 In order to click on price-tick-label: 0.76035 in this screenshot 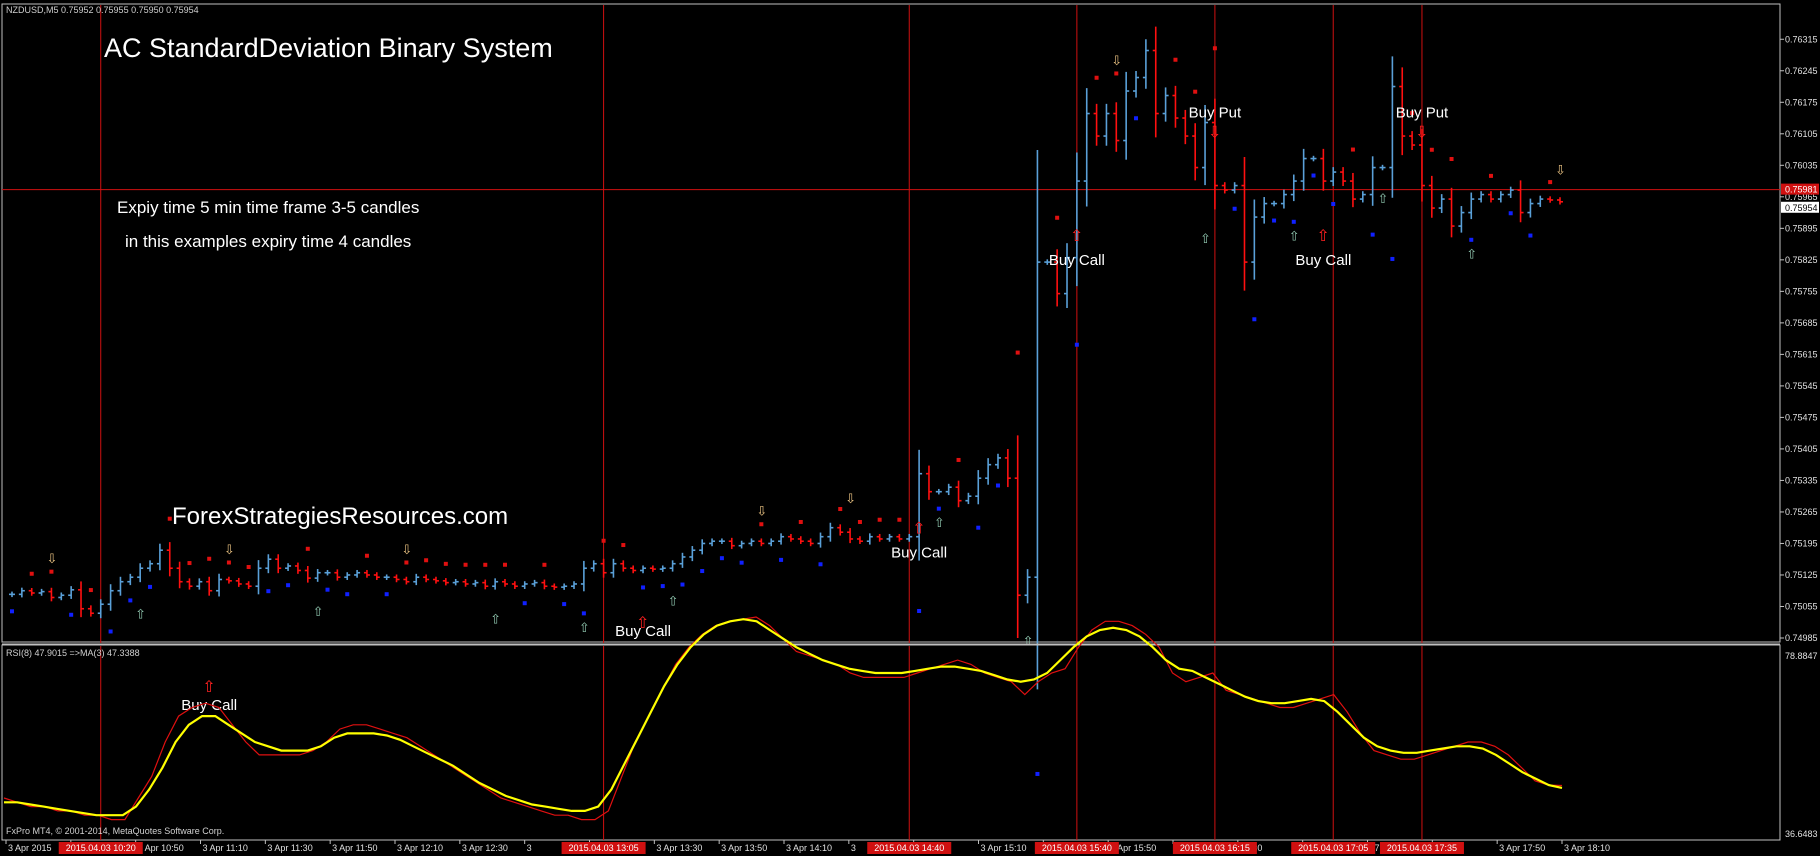, I will do `click(1801, 165)`.